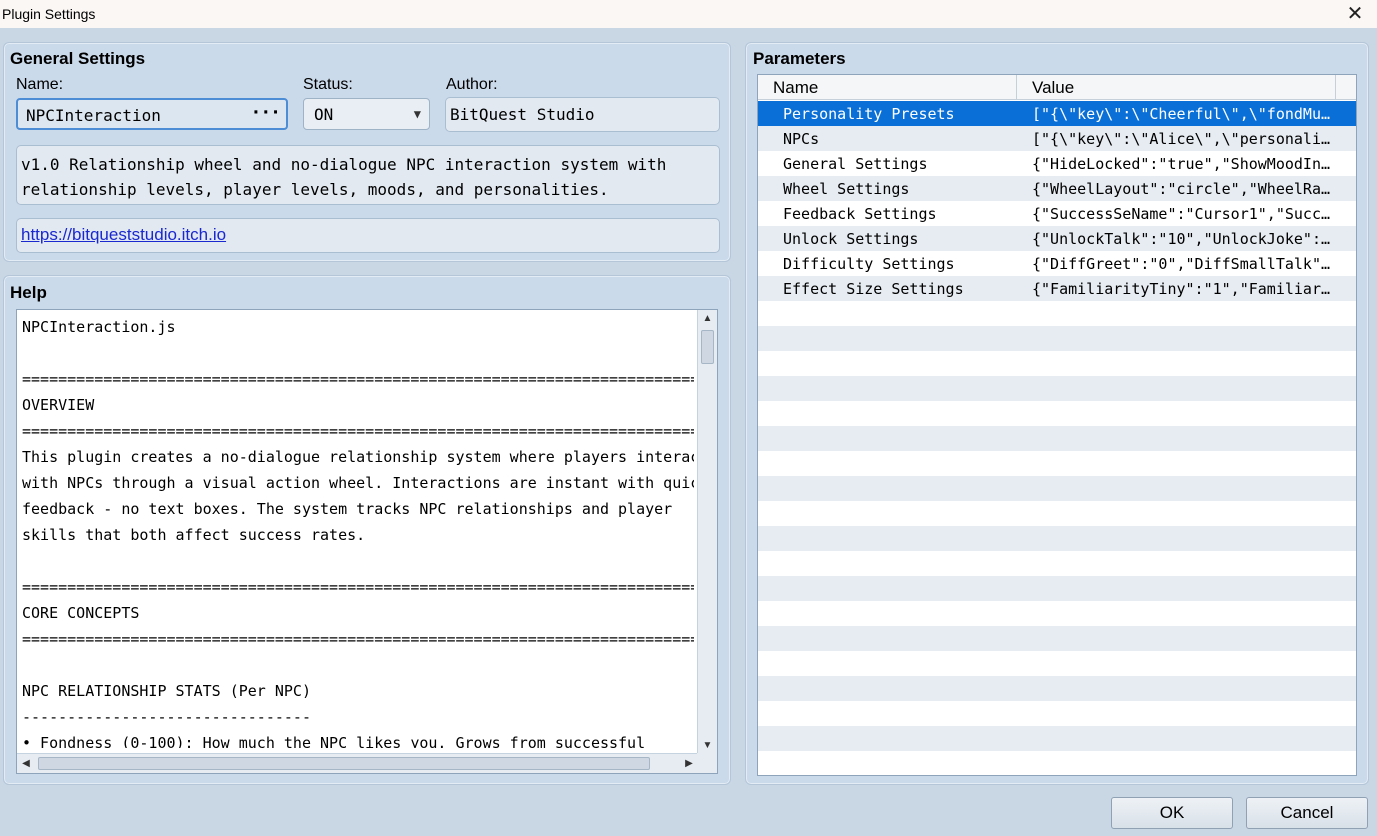 The height and width of the screenshot is (836, 1377). Describe the element at coordinates (324, 114) in the screenshot. I see `status-value: ON` at that location.